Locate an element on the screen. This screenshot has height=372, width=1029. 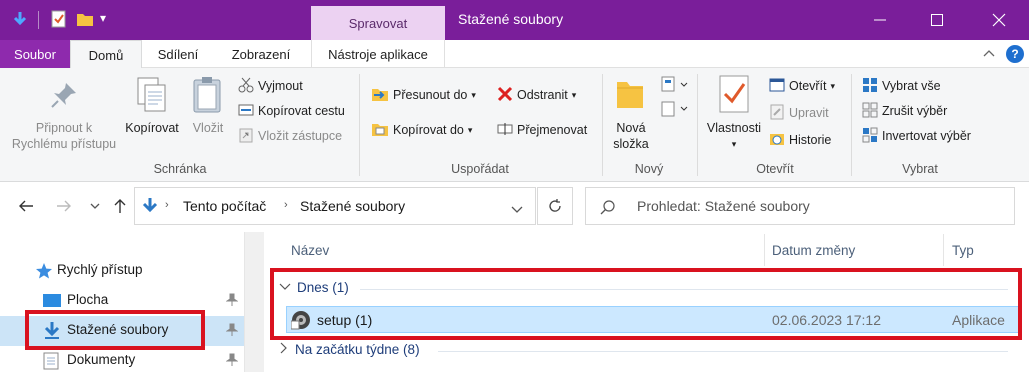
address-dropdown-icon is located at coordinates (517, 209).